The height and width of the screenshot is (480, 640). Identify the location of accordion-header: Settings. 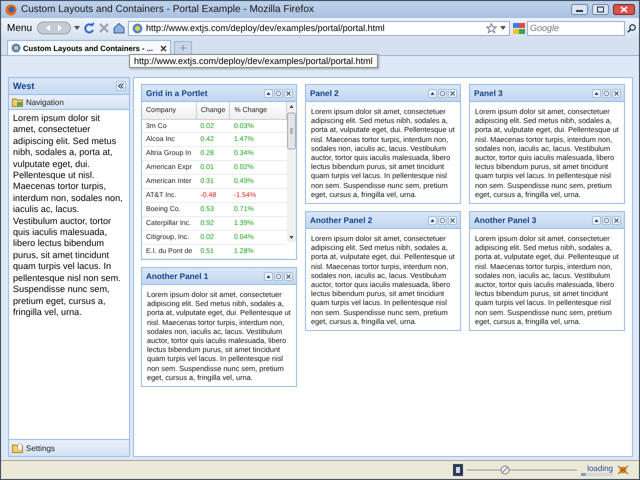
(69, 447).